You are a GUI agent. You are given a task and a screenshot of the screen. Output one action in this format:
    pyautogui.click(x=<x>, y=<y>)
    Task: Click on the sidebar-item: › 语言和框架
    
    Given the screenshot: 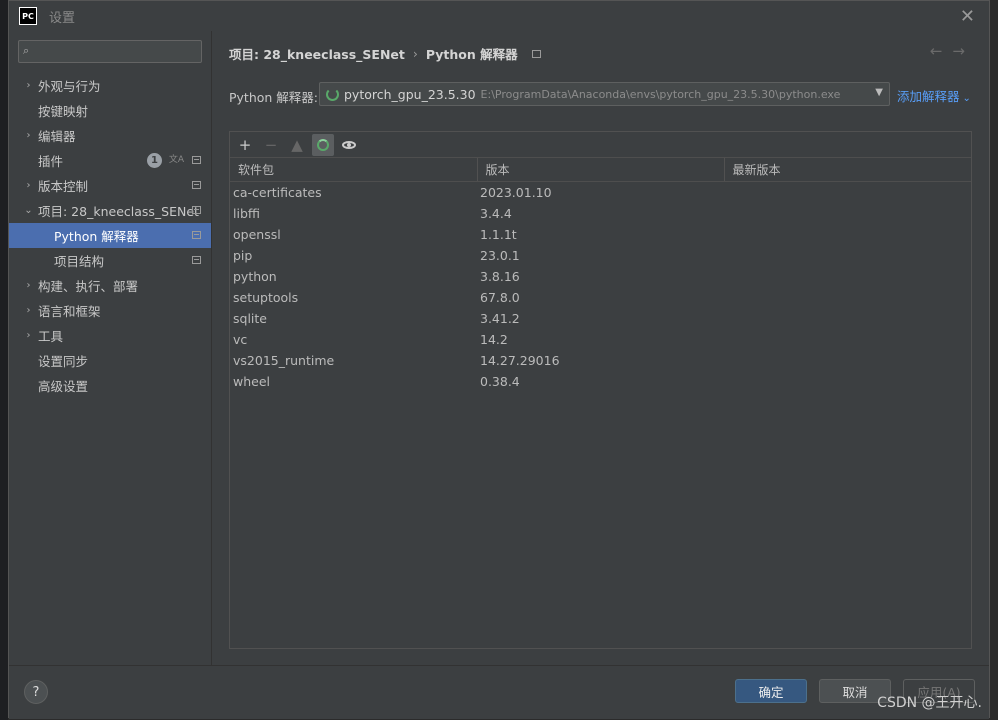 What is the action you would take?
    pyautogui.click(x=110, y=310)
    